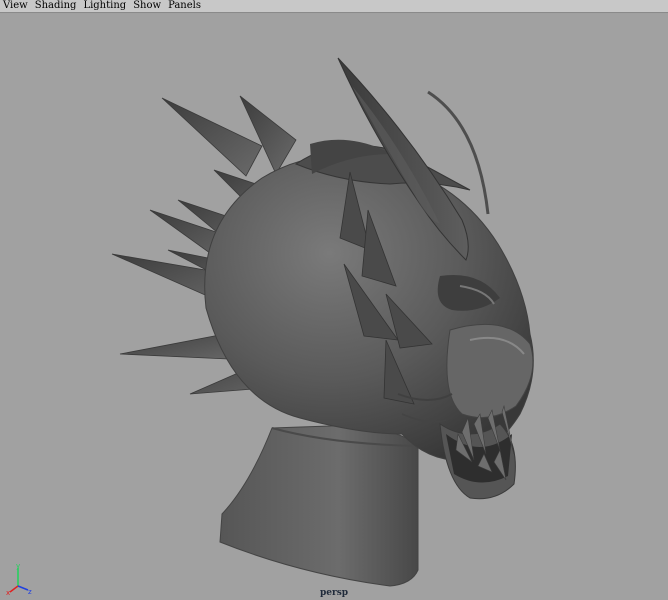 The height and width of the screenshot is (600, 668). What do you see at coordinates (105, 6) in the screenshot?
I see `menu-lighting: Lighting` at bounding box center [105, 6].